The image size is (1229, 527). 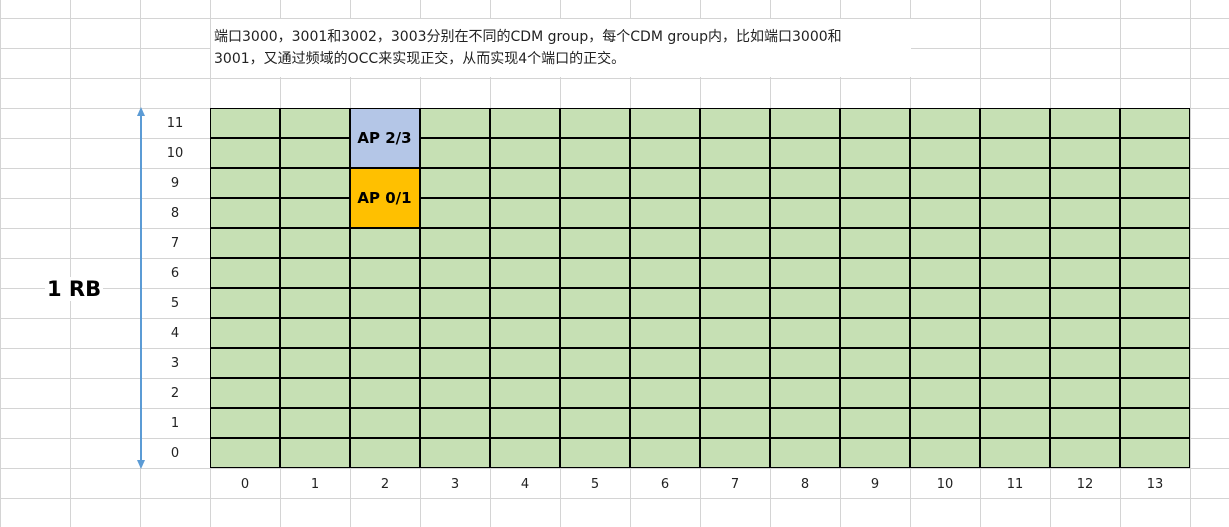 I want to click on y-tick-label: 10, so click(x=175, y=153).